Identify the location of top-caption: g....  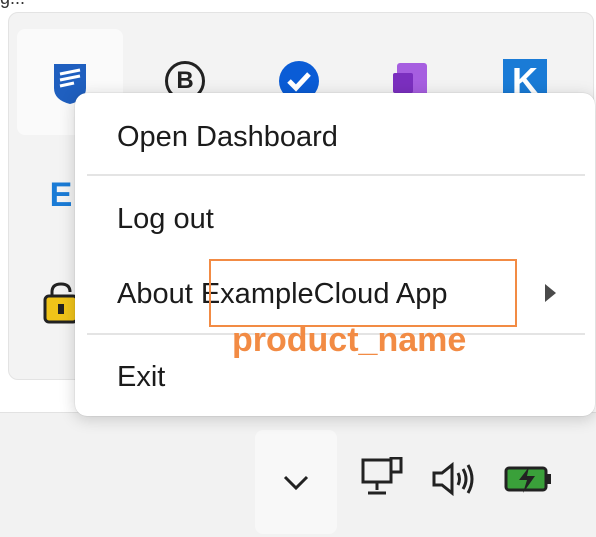
(298, 4).